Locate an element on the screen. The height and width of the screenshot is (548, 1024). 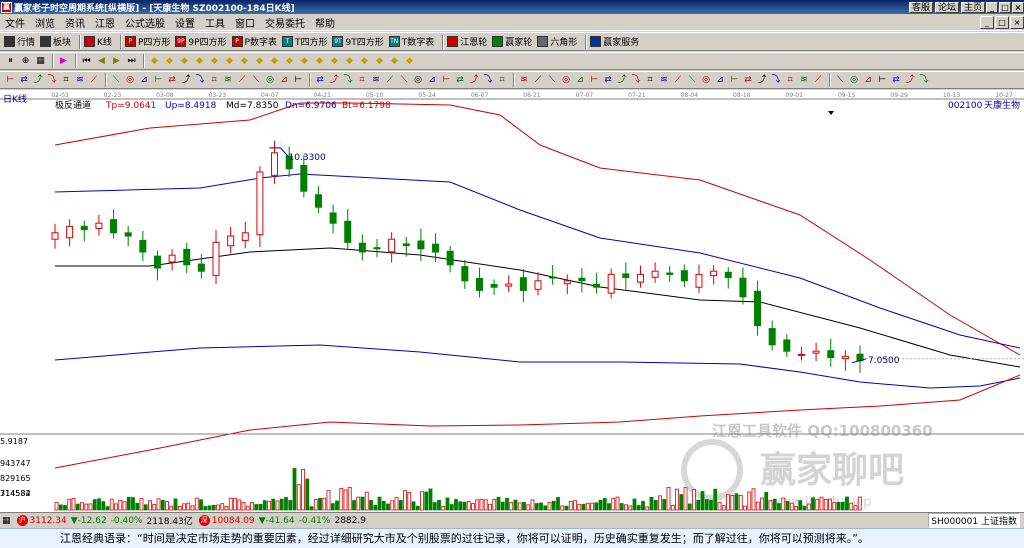
home-button: 主页 is located at coordinates (972, 7).